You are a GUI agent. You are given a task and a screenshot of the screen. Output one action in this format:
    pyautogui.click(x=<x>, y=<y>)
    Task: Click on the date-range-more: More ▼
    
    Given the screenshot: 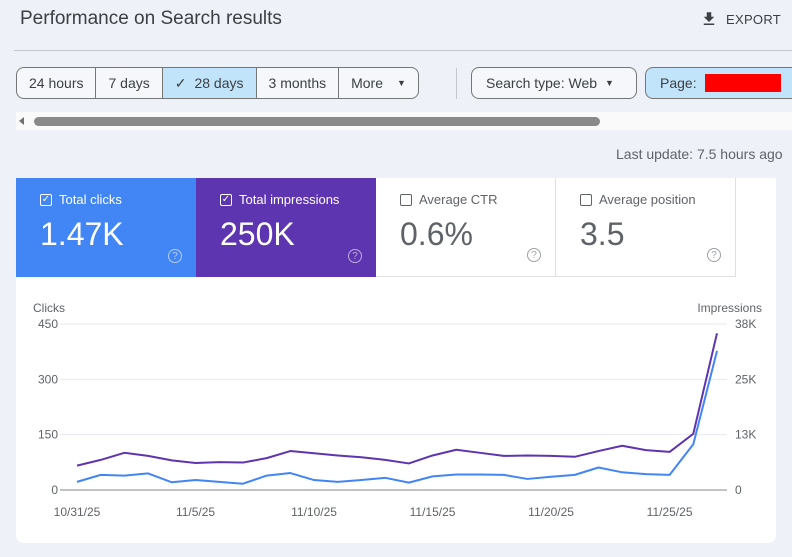 What is the action you would take?
    pyautogui.click(x=378, y=83)
    